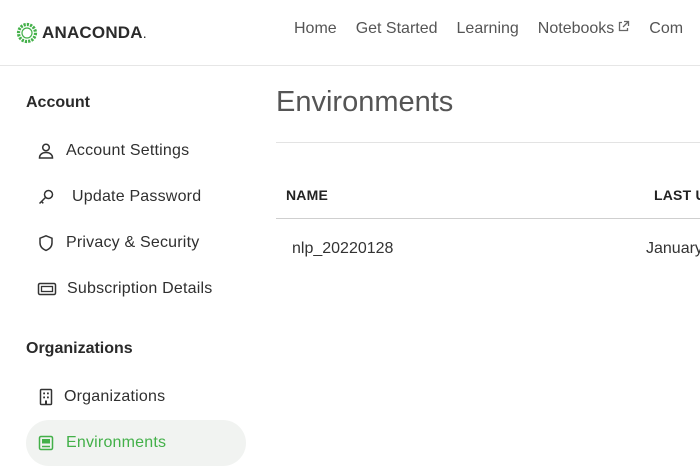 The width and height of the screenshot is (700, 466). What do you see at coordinates (488, 29) in the screenshot?
I see `nav-learning: Learning` at bounding box center [488, 29].